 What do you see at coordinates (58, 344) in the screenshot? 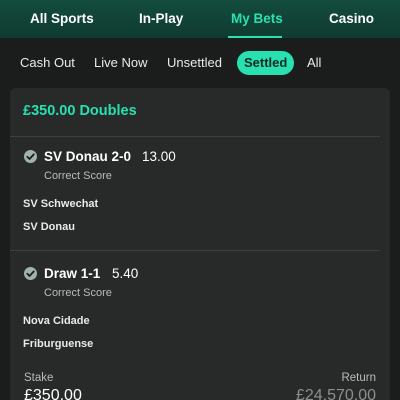
I see `team-away: Friburguense` at bounding box center [58, 344].